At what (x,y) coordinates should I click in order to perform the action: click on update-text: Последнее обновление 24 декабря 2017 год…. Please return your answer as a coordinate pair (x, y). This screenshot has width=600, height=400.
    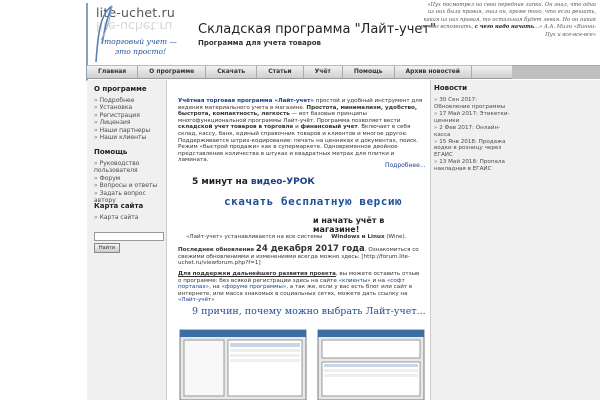
    Looking at the image, I should click on (298, 255).